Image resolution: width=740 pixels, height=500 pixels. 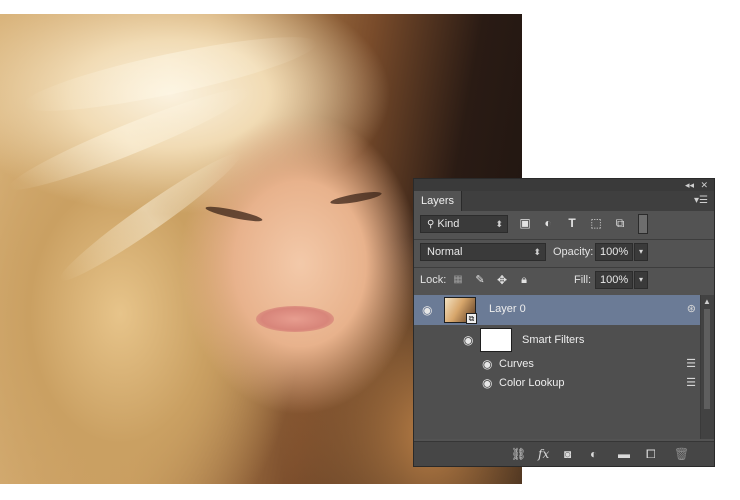 I want to click on lips, so click(x=295, y=319).